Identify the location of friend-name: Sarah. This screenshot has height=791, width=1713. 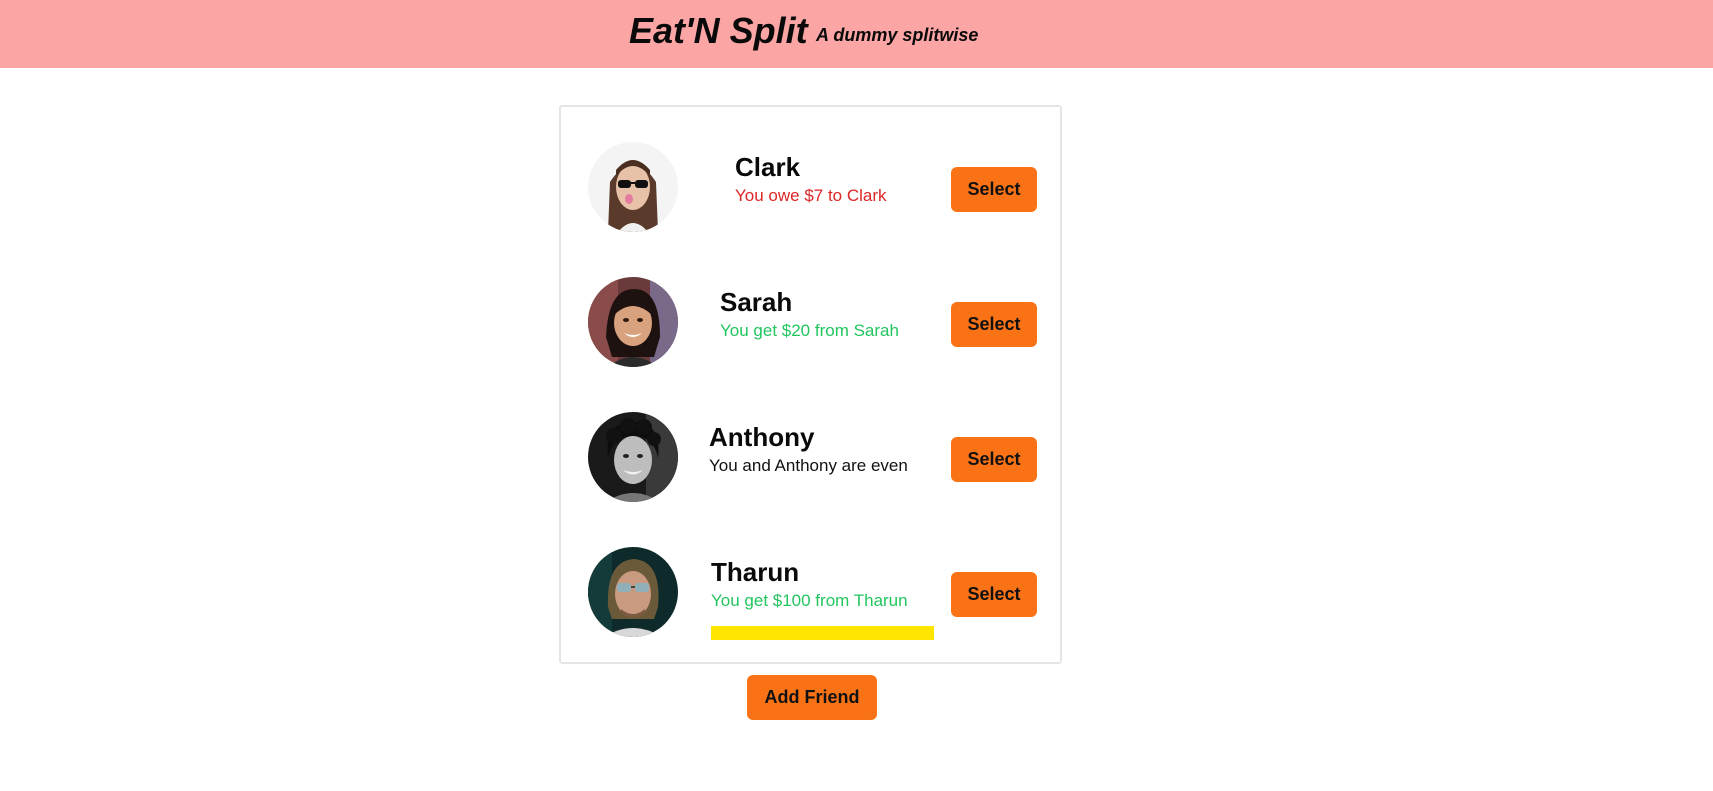
(756, 302).